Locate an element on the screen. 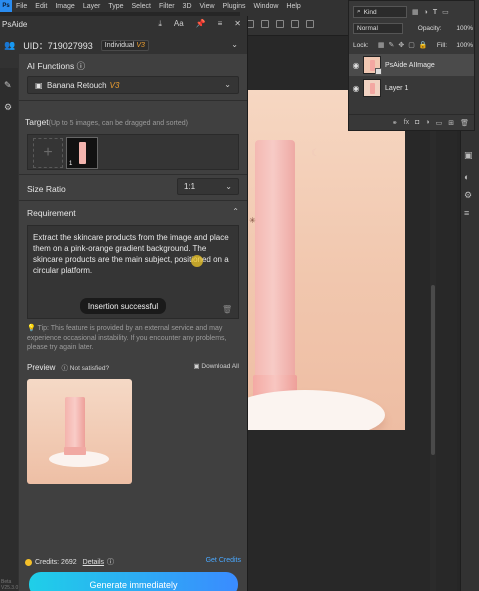  credits-row: Credits: 2692 Details ⓘ is located at coordinates (69, 562).